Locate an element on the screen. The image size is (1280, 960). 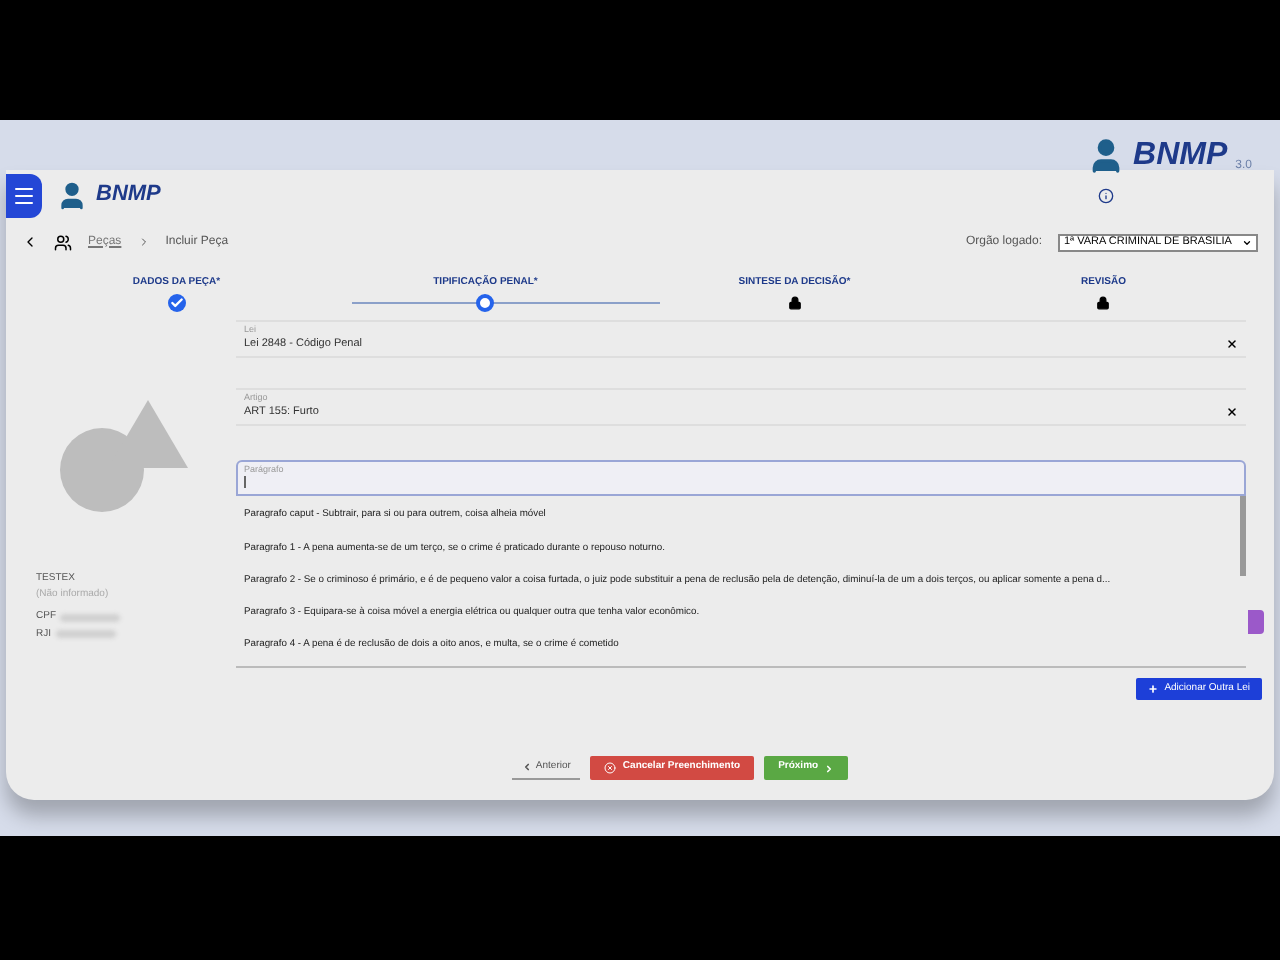
chevron-left-icon is located at coordinates (526, 767).